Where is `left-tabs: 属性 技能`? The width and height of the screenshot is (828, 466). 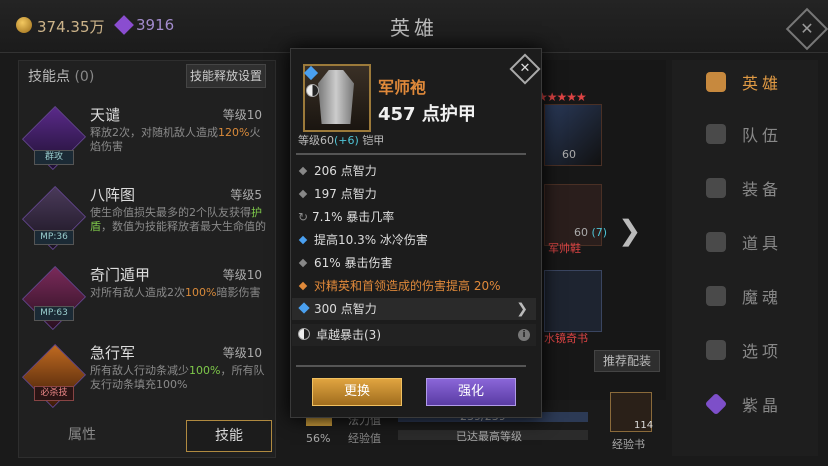
left-tabs: 属性 技能 is located at coordinates (147, 435).